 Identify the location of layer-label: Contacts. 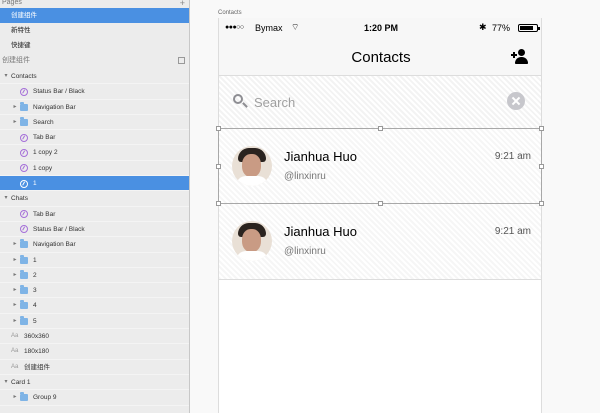
(24, 76).